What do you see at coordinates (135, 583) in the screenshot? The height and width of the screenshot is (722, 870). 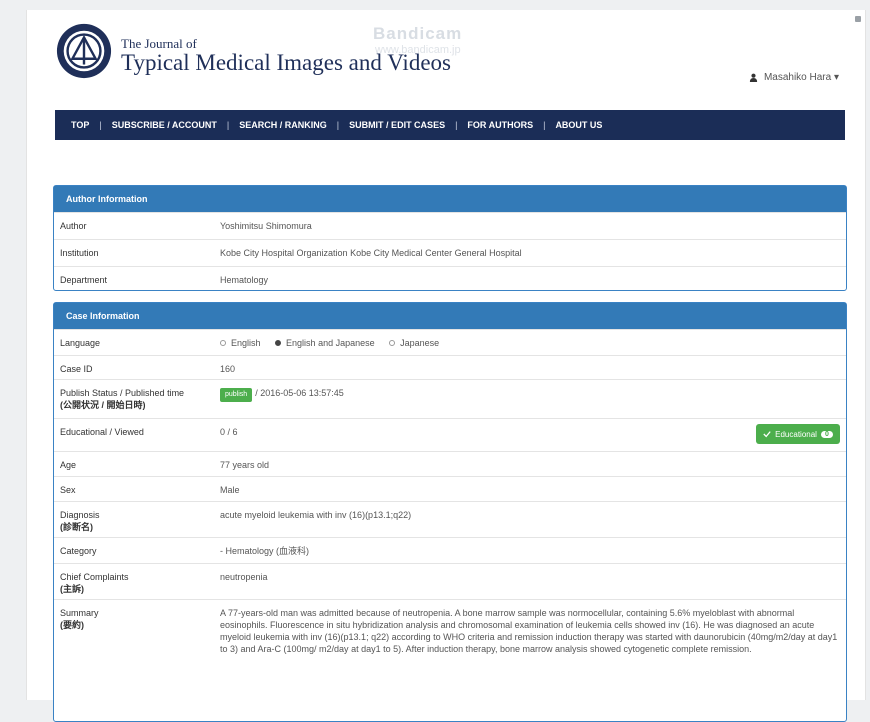 I see `chief-complaints-label: Chief Complaints (主訴)` at bounding box center [135, 583].